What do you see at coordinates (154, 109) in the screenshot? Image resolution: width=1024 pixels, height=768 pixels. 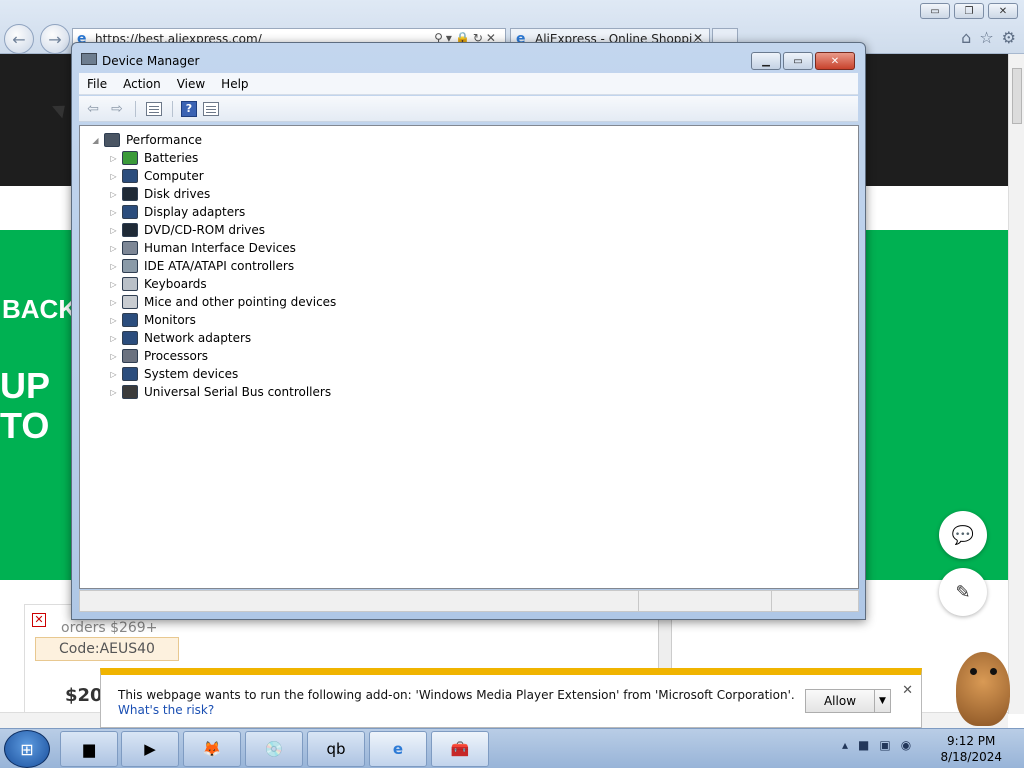 I see `show-hide-console-tree-icon` at bounding box center [154, 109].